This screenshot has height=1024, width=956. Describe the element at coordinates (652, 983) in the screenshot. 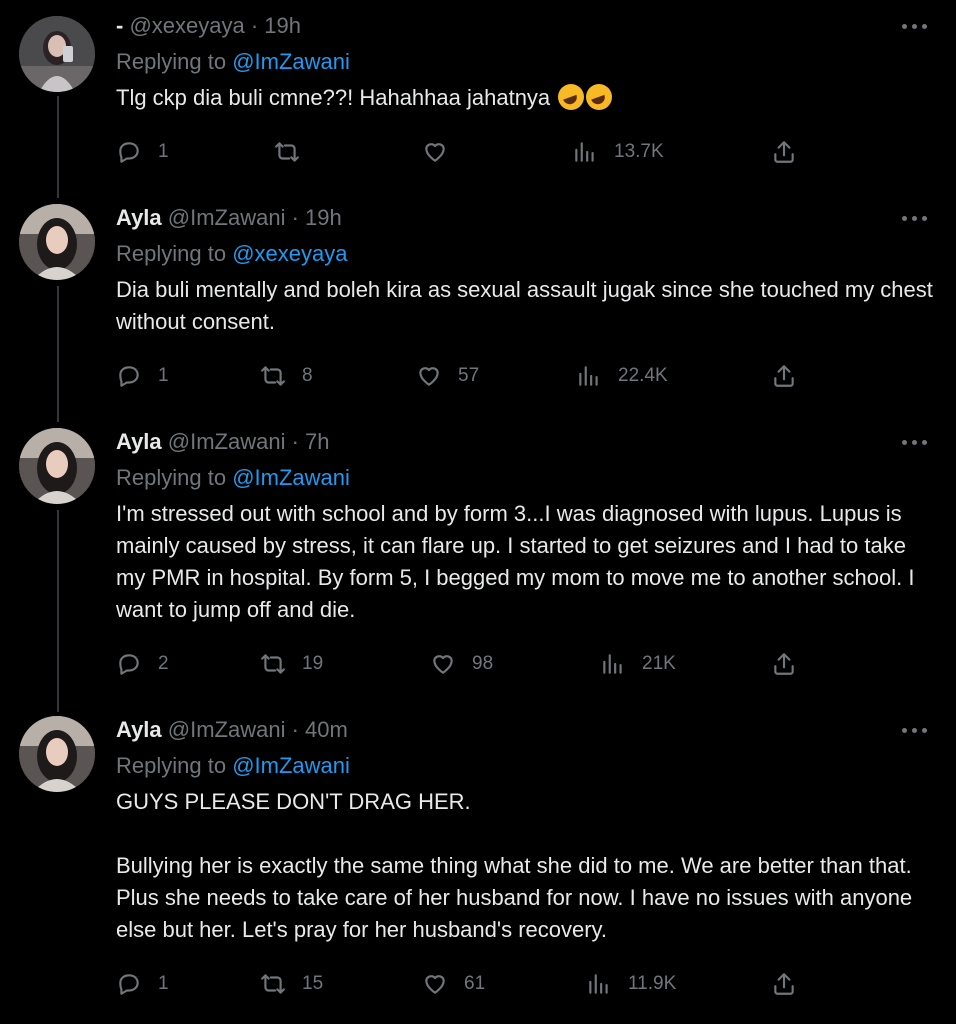

I see `views-count: 11.9K` at that location.